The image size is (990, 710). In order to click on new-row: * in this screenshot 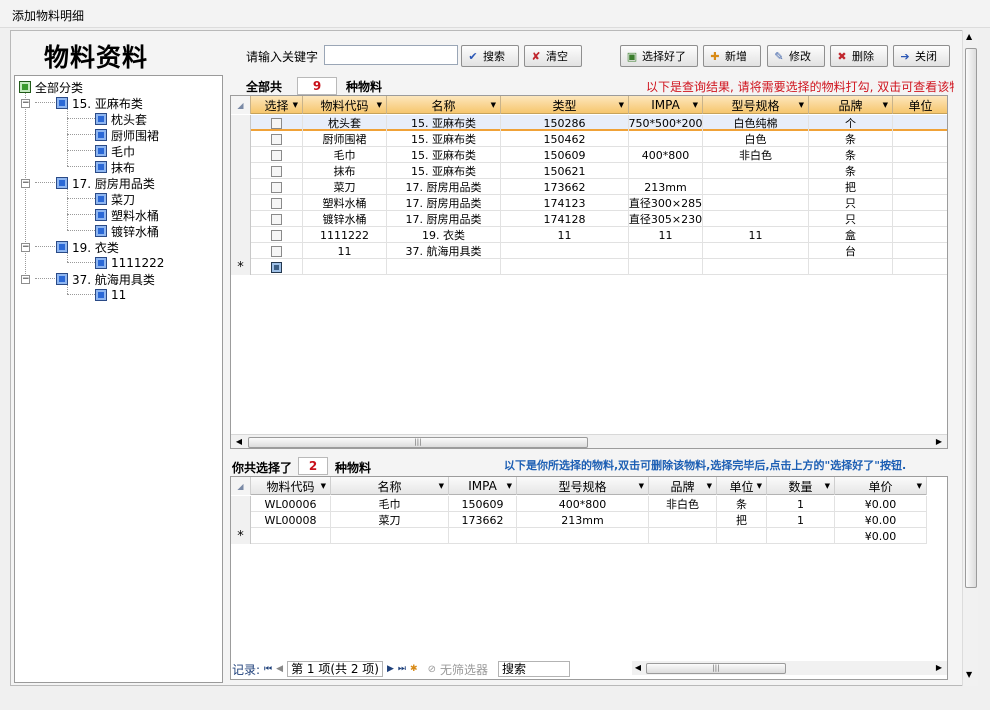, I will do `click(589, 267)`.